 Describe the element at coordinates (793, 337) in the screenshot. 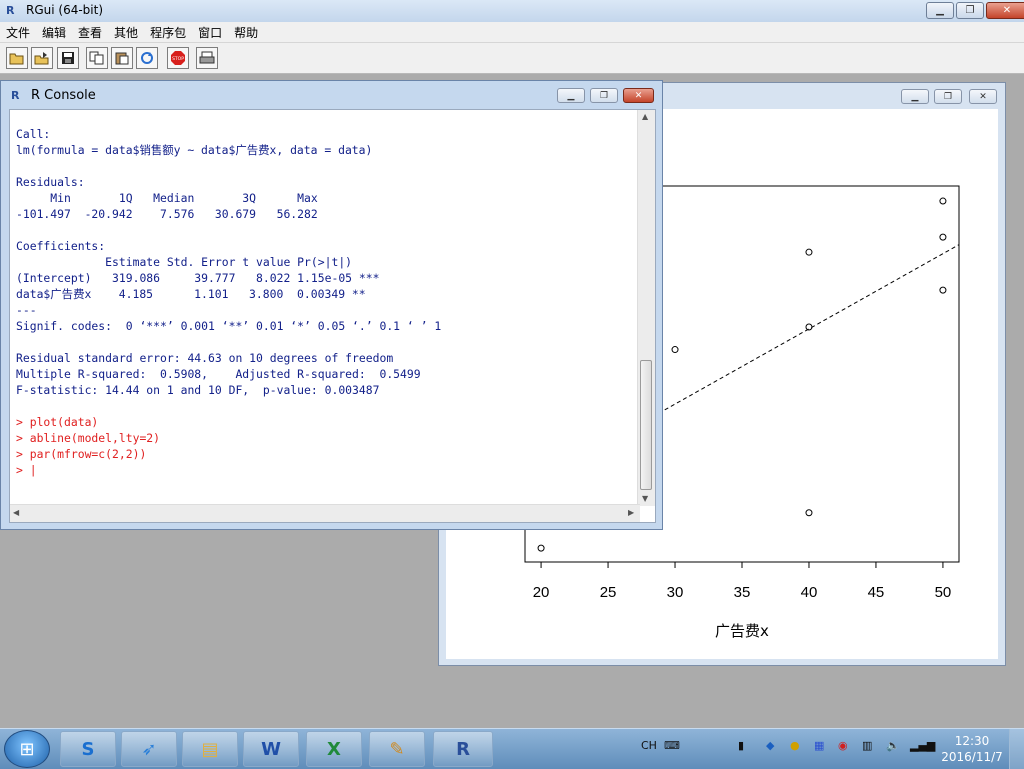

I see `regression-line` at that location.